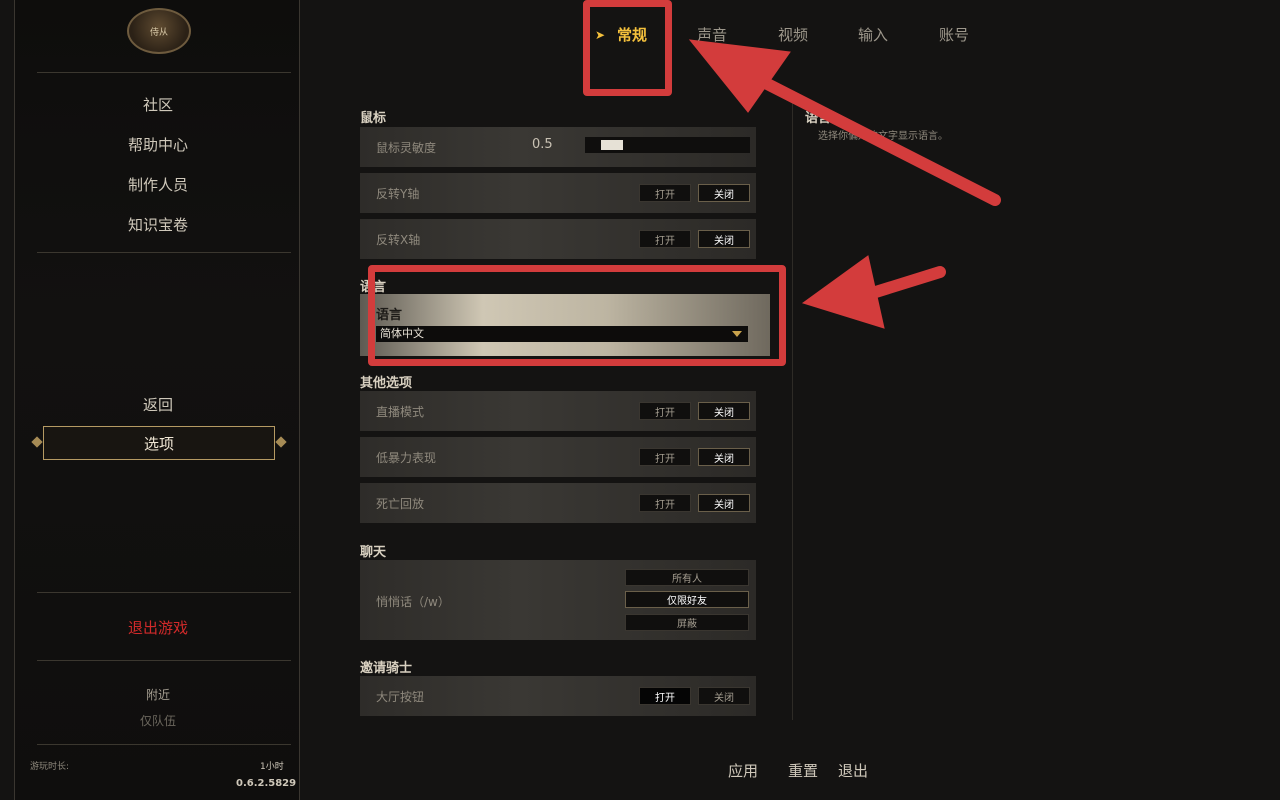  I want to click on arrow-line, so click(867, 135).